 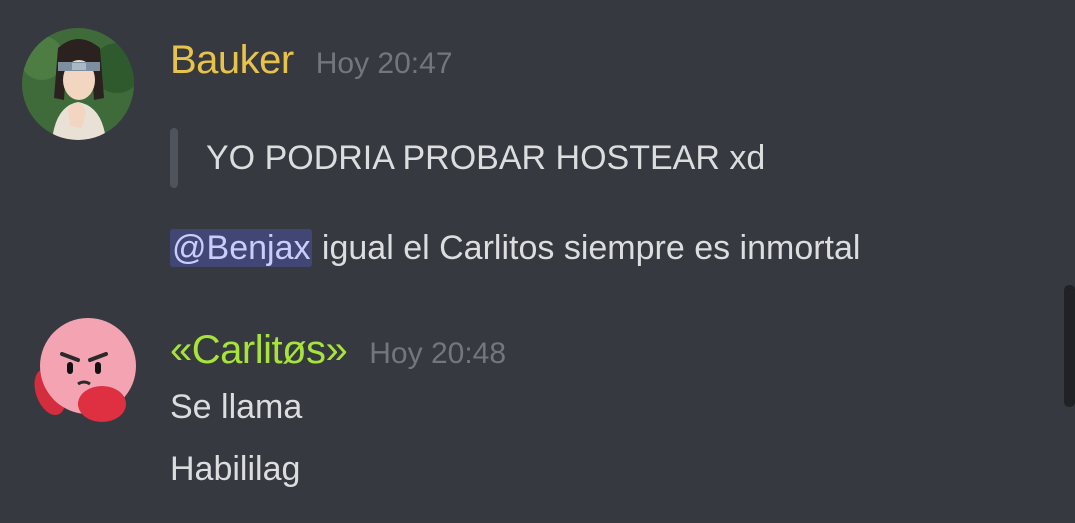 What do you see at coordinates (241, 248) in the screenshot?
I see `user-mention: @Benjax` at bounding box center [241, 248].